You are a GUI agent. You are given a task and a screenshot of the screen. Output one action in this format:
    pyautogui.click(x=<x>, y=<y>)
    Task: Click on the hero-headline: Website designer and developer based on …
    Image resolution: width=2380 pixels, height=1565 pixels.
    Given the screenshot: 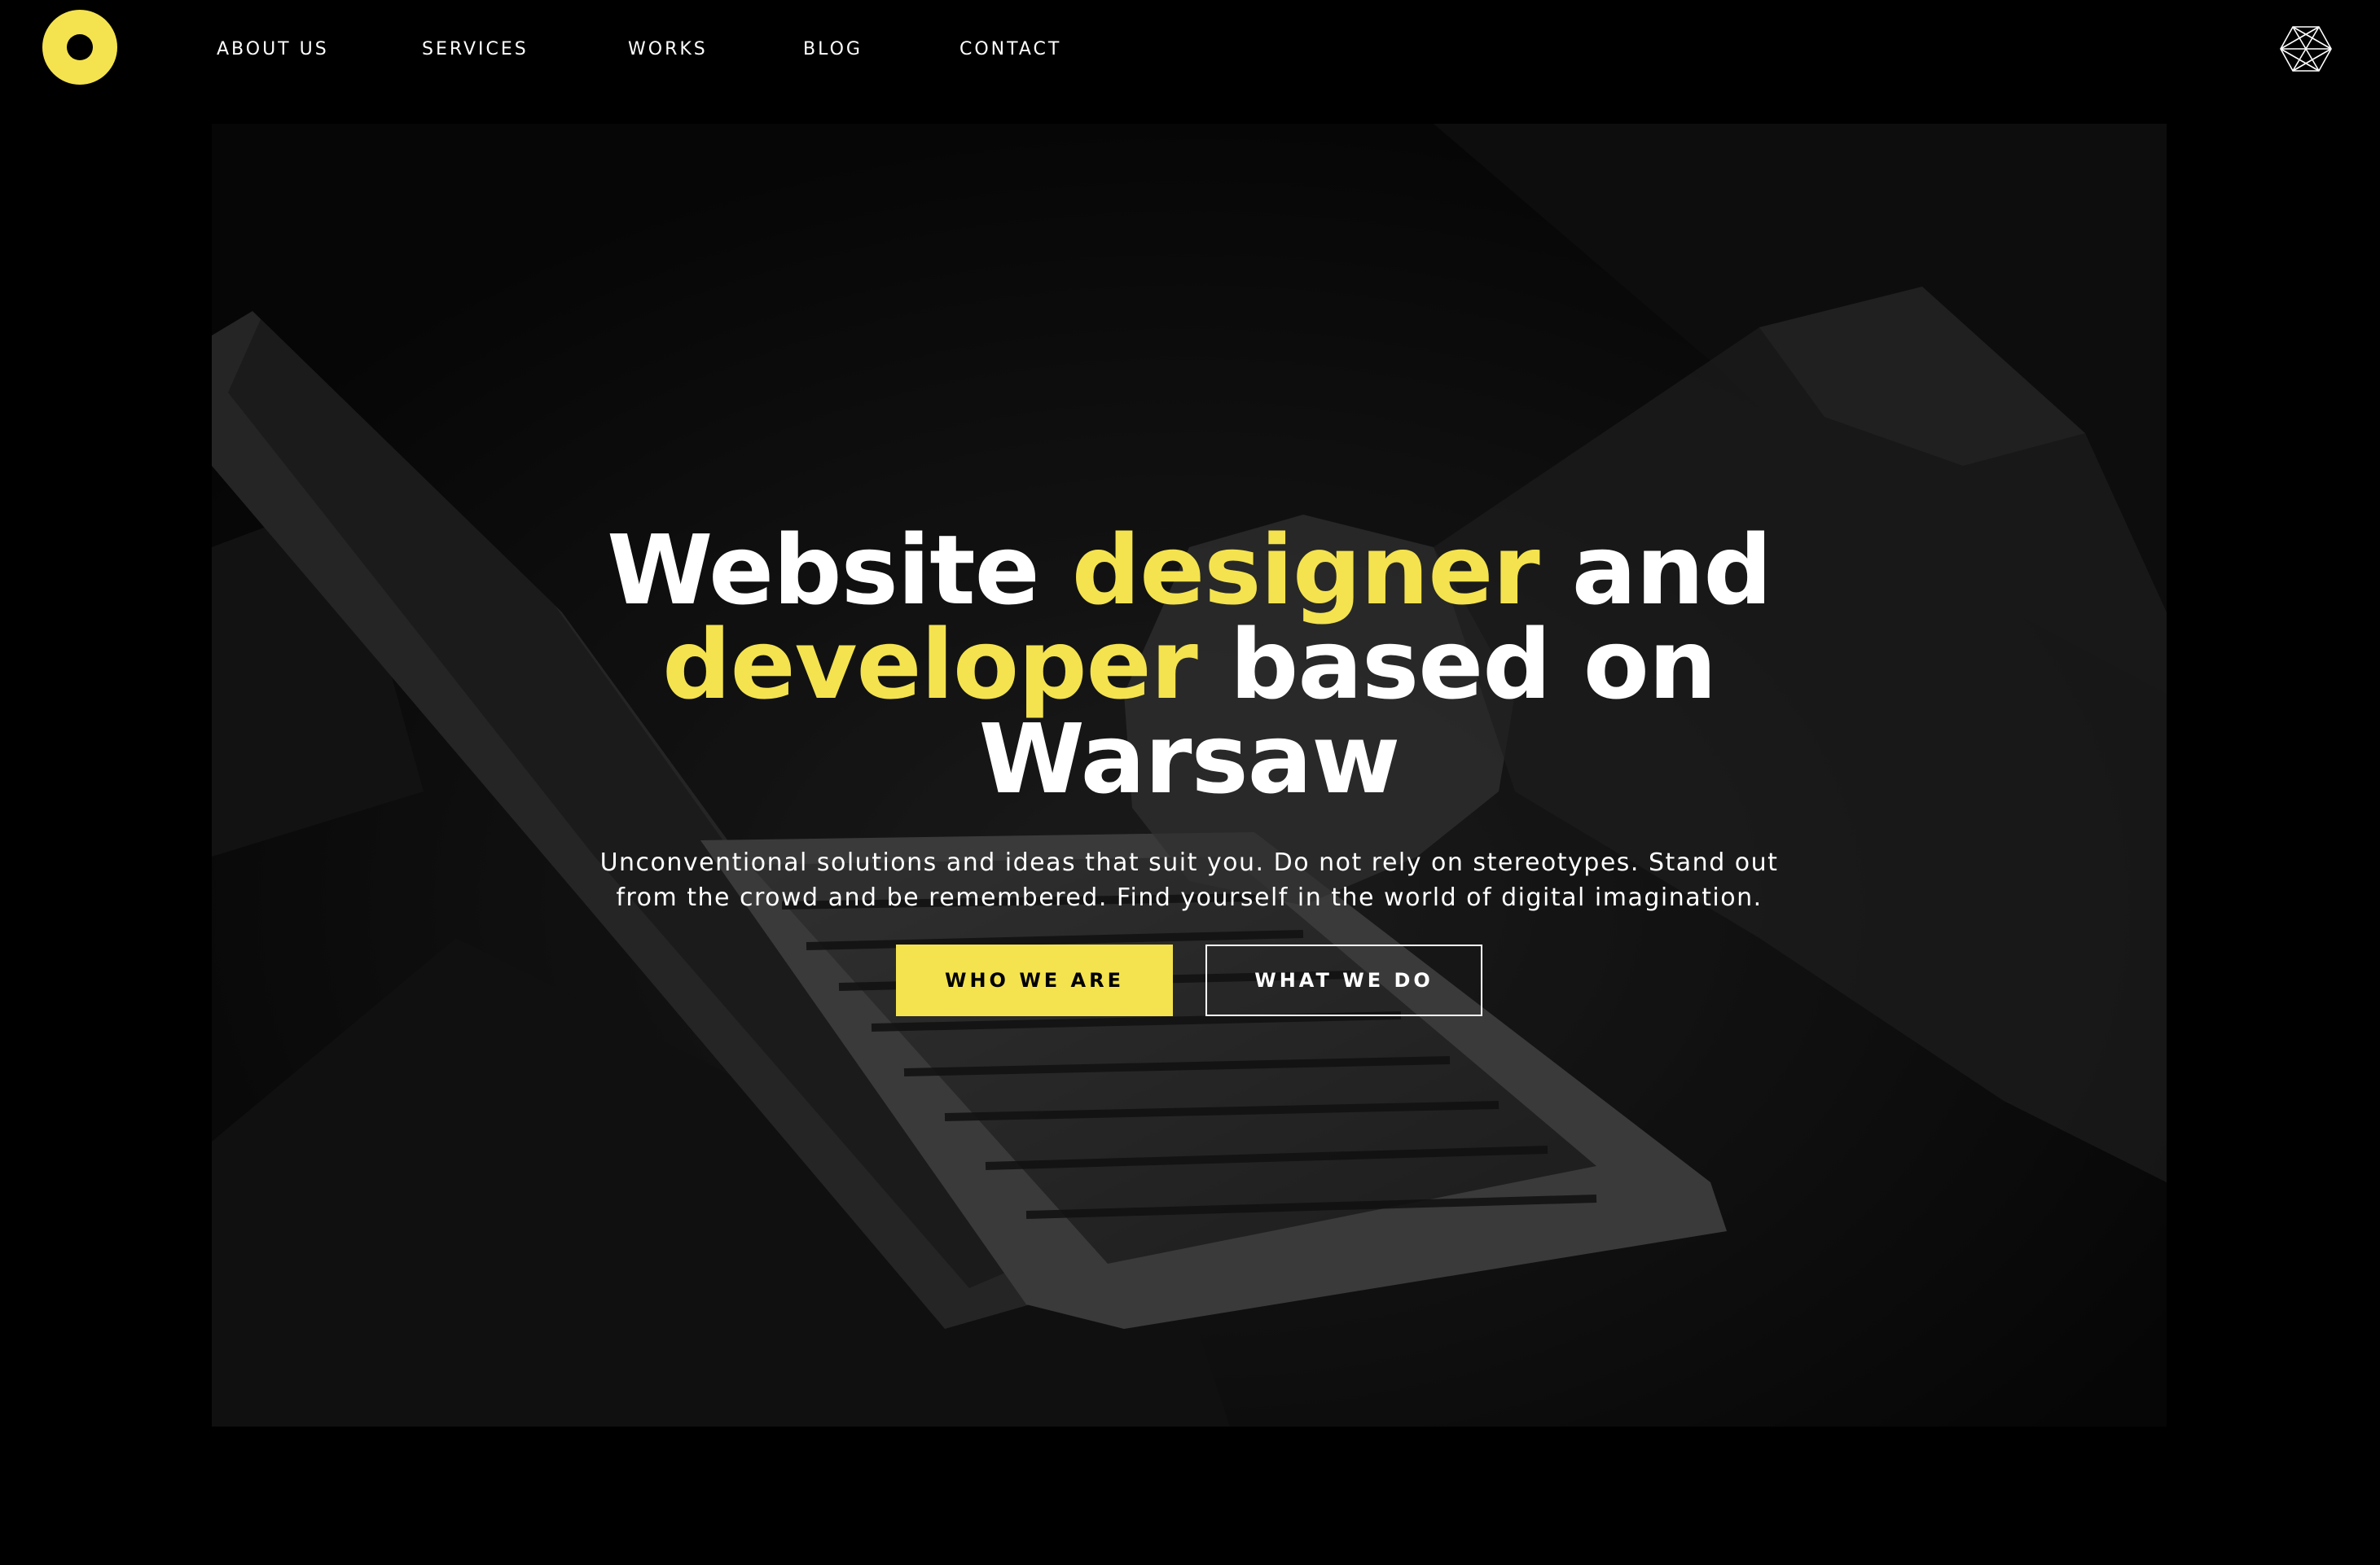 What is the action you would take?
    pyautogui.click(x=1189, y=664)
    